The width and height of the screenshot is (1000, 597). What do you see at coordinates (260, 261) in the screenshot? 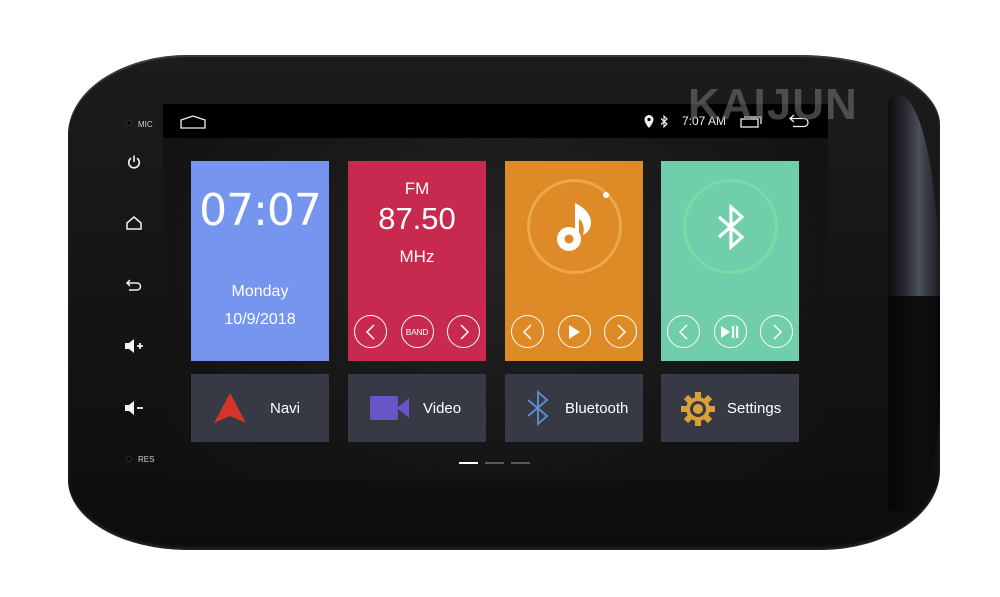
I see `clock-widget: 07:07 Monday 10/9/2018` at bounding box center [260, 261].